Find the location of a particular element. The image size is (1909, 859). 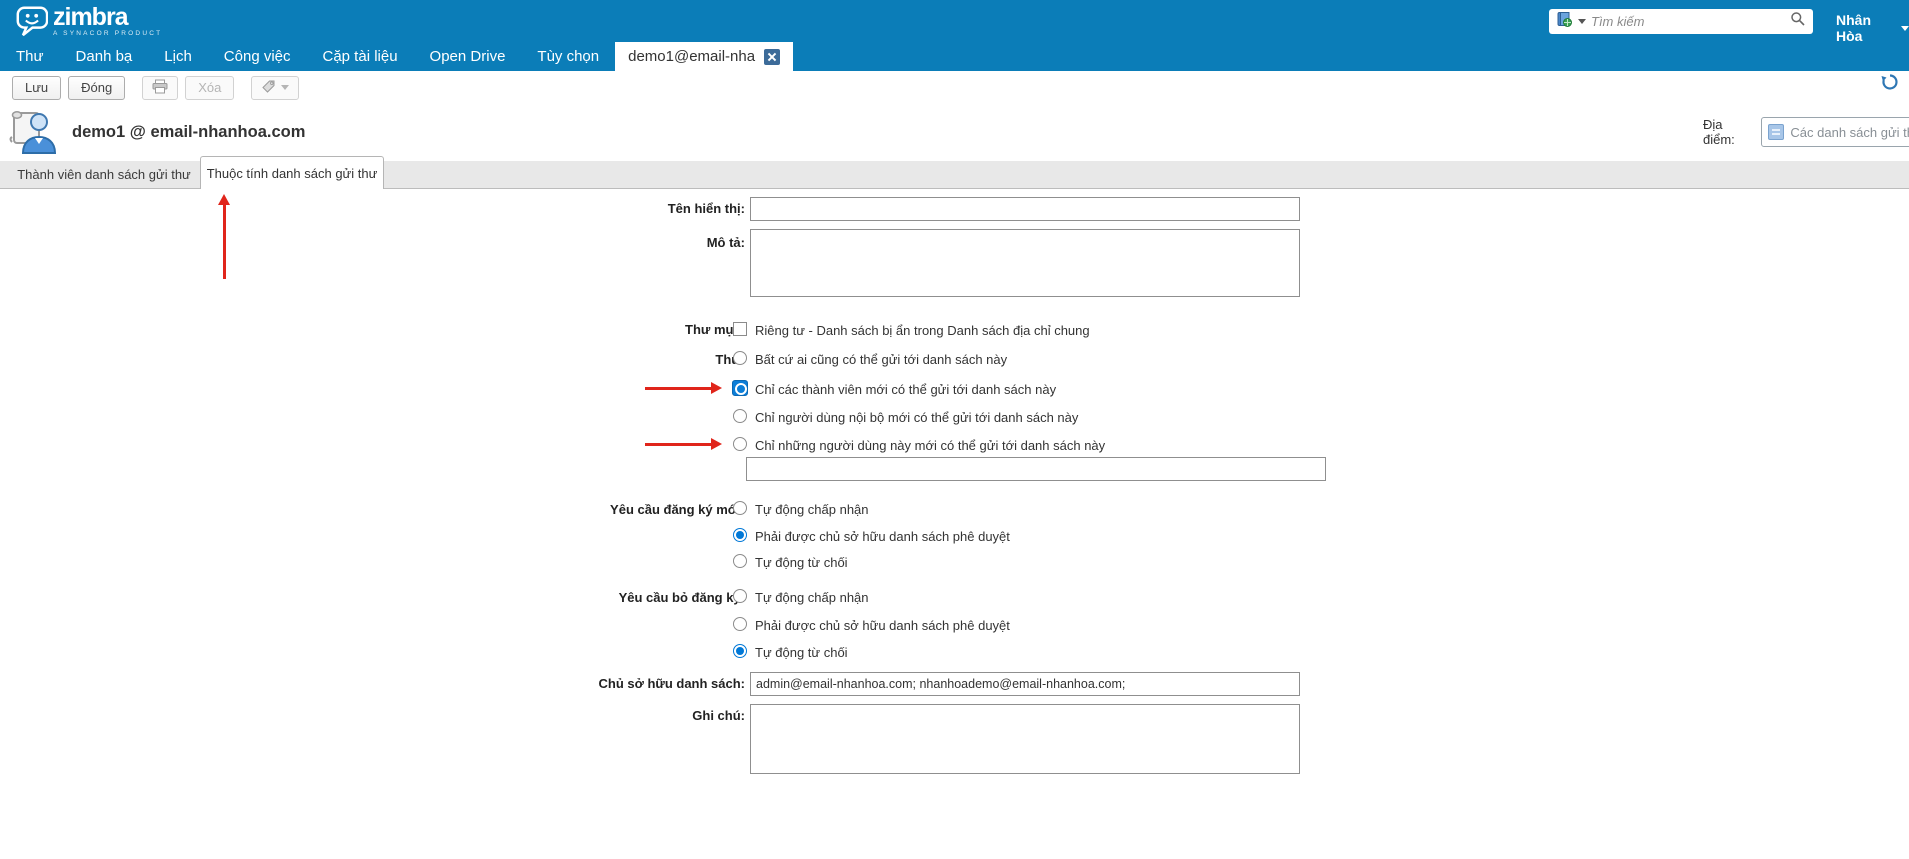

refresh-icon is located at coordinates (1890, 84).